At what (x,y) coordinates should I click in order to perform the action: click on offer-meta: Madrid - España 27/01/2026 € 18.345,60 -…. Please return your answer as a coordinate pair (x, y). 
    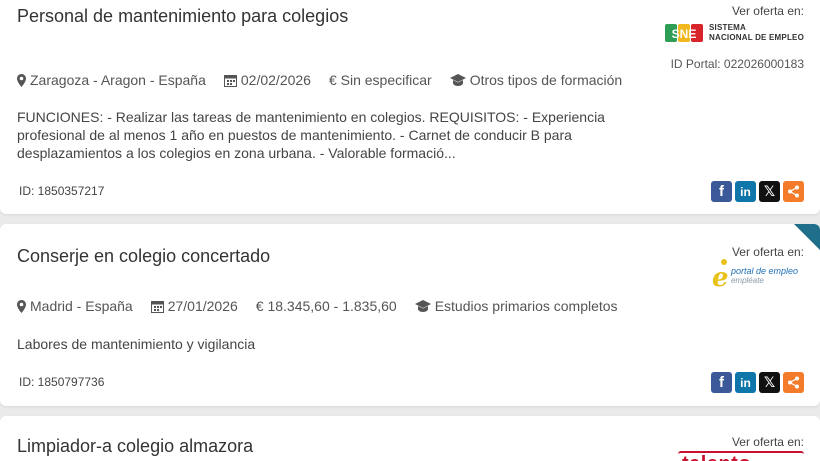
    Looking at the image, I should click on (326, 306).